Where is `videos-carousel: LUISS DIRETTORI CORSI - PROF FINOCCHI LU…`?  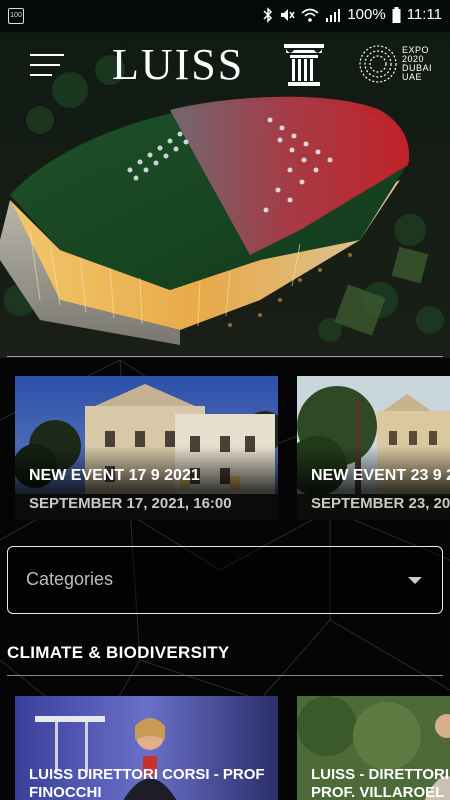
videos-carousel: LUISS DIRETTORI CORSI - PROF FINOCCHI LU… is located at coordinates (225, 748).